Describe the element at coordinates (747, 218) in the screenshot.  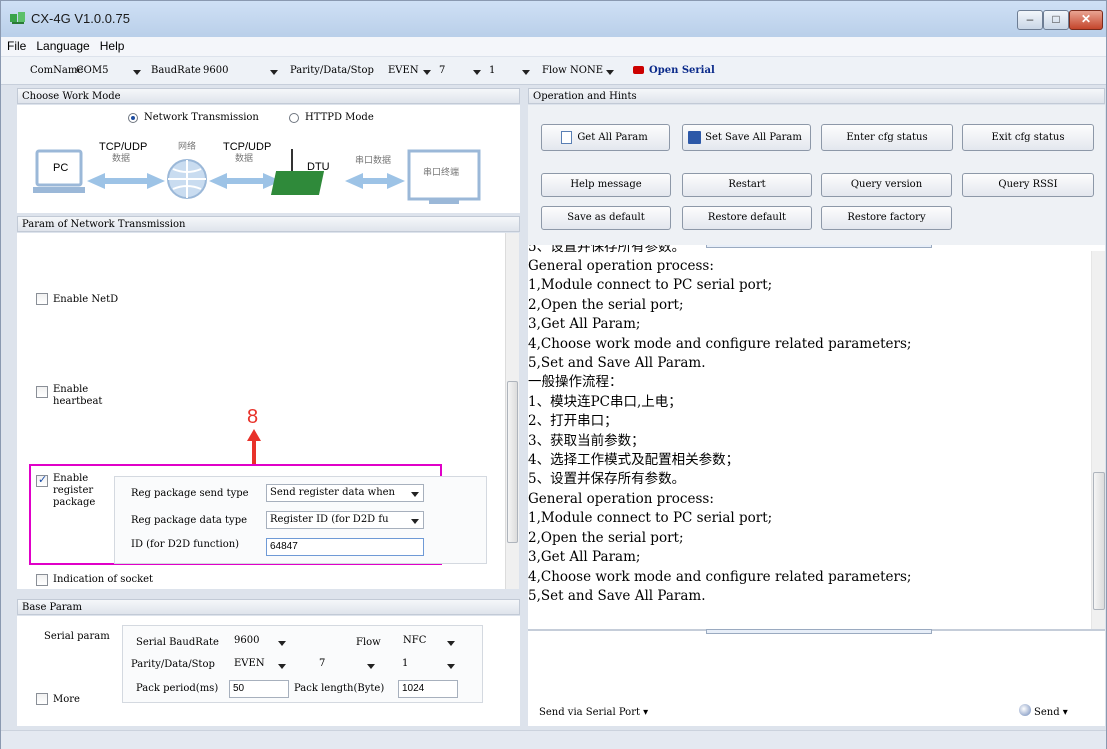
I see `restore-default-button: Restore default` at that location.